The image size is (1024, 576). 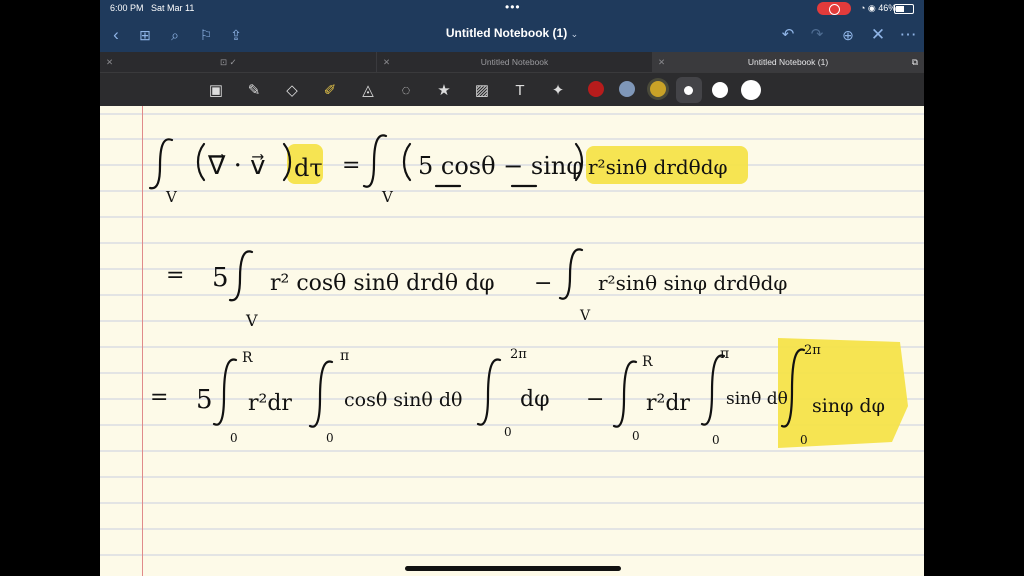 I want to click on svg-text: 5 cosθ − sinφ, so click(x=500, y=166).